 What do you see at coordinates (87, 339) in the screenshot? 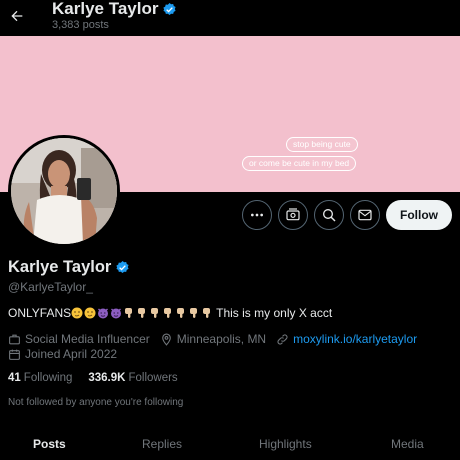
I see `category-label: Social Media Influencer` at bounding box center [87, 339].